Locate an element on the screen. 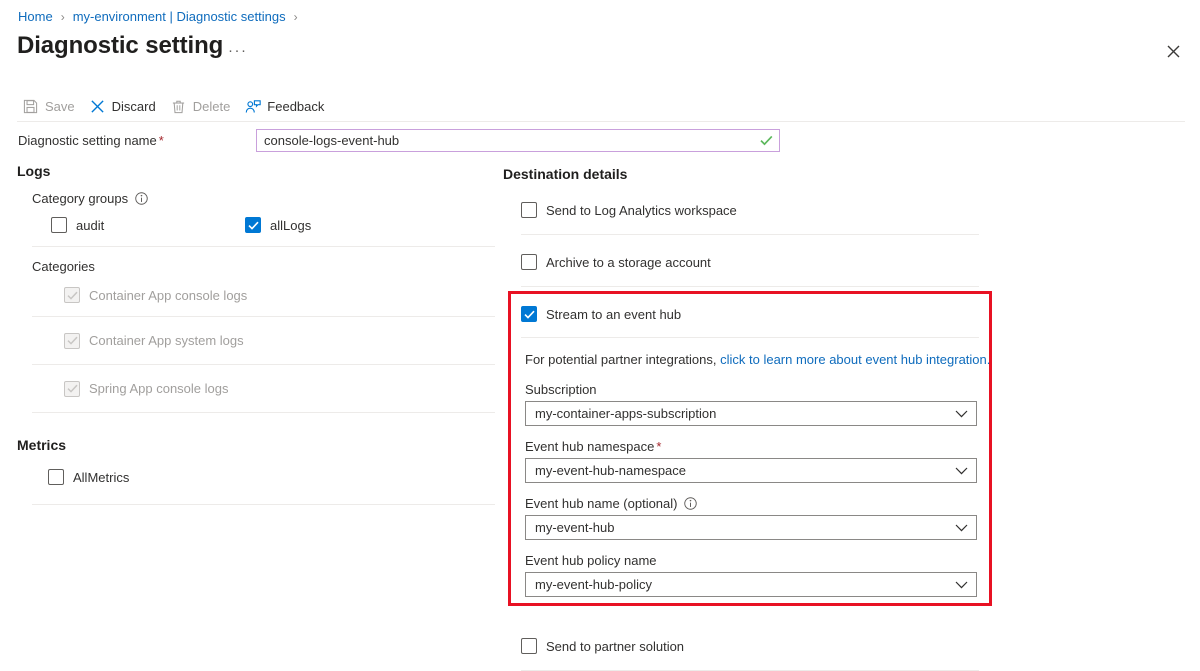 The image size is (1200, 671). partner-solution-checkbox is located at coordinates (529, 646).